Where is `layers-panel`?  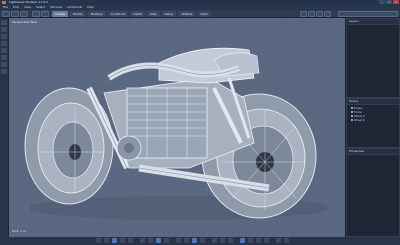 layers-panel is located at coordinates (373, 61).